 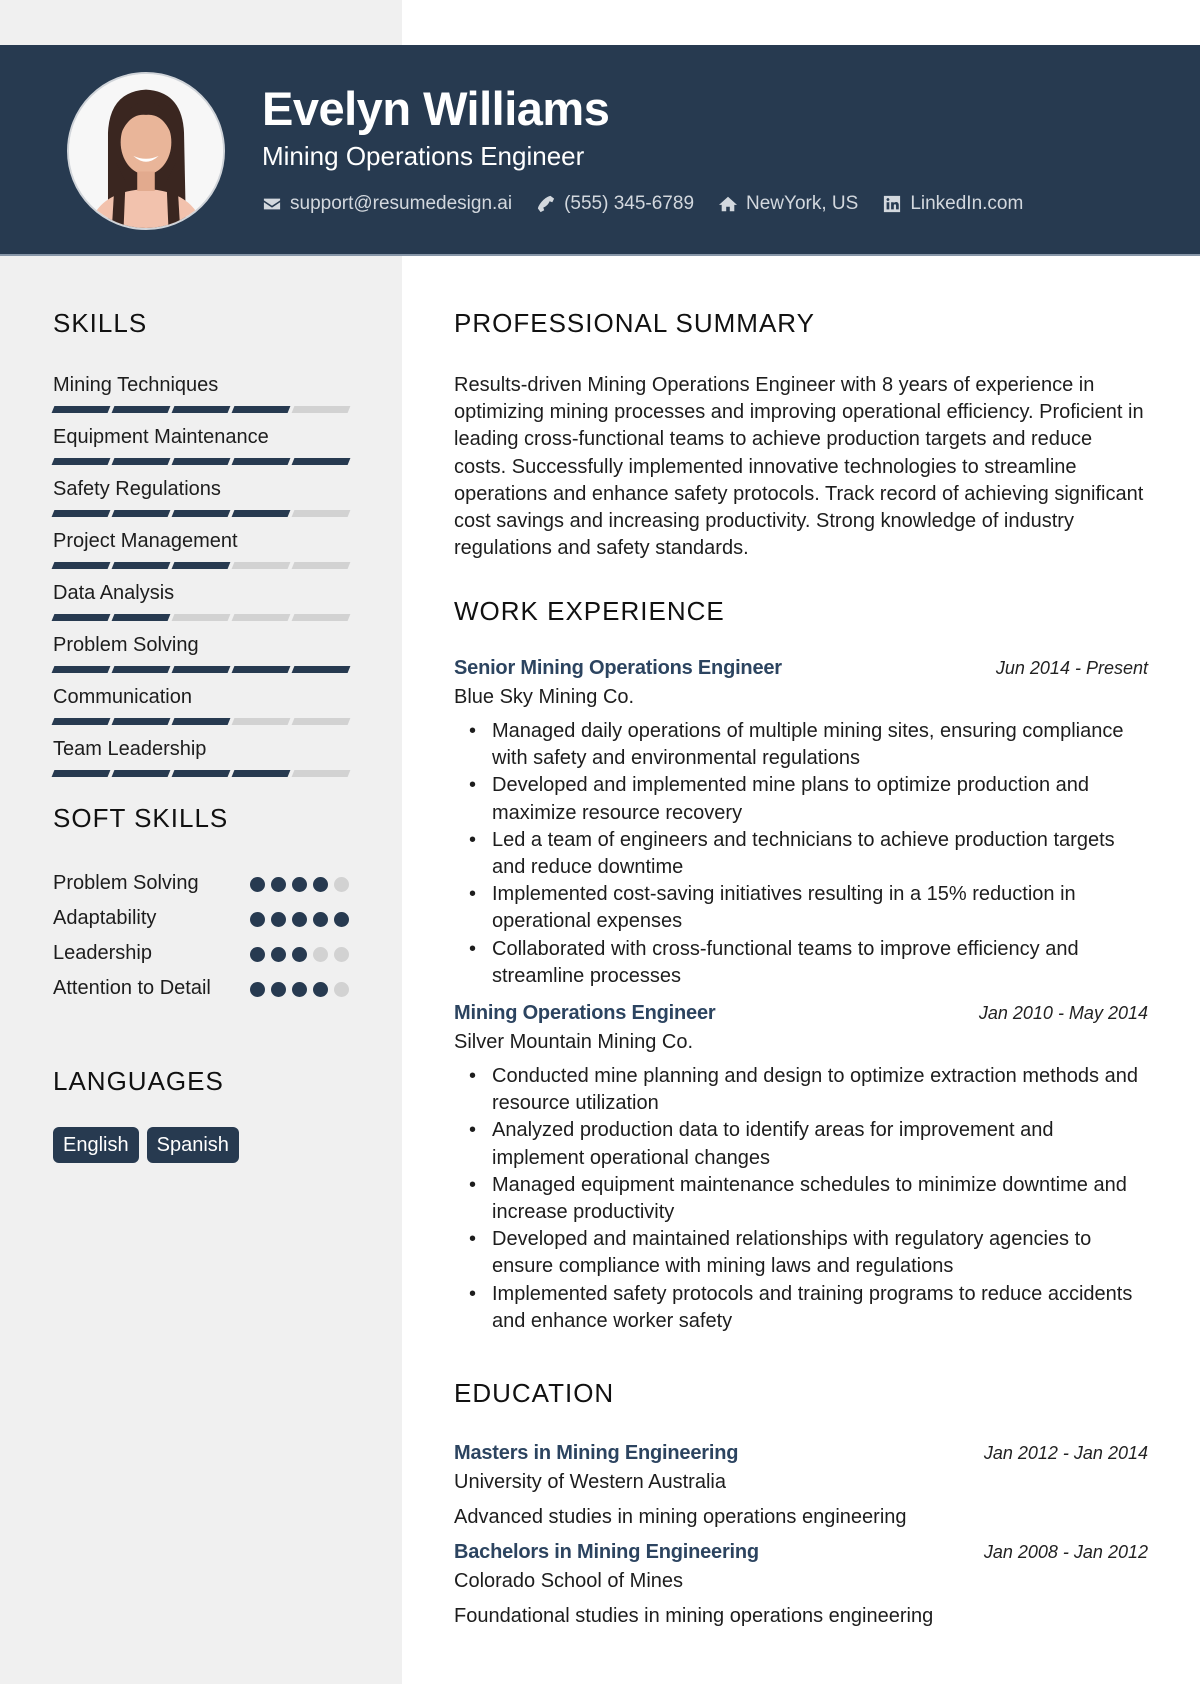 I want to click on summary-heading: PROFESSIONAL SUMMARY, so click(x=634, y=323).